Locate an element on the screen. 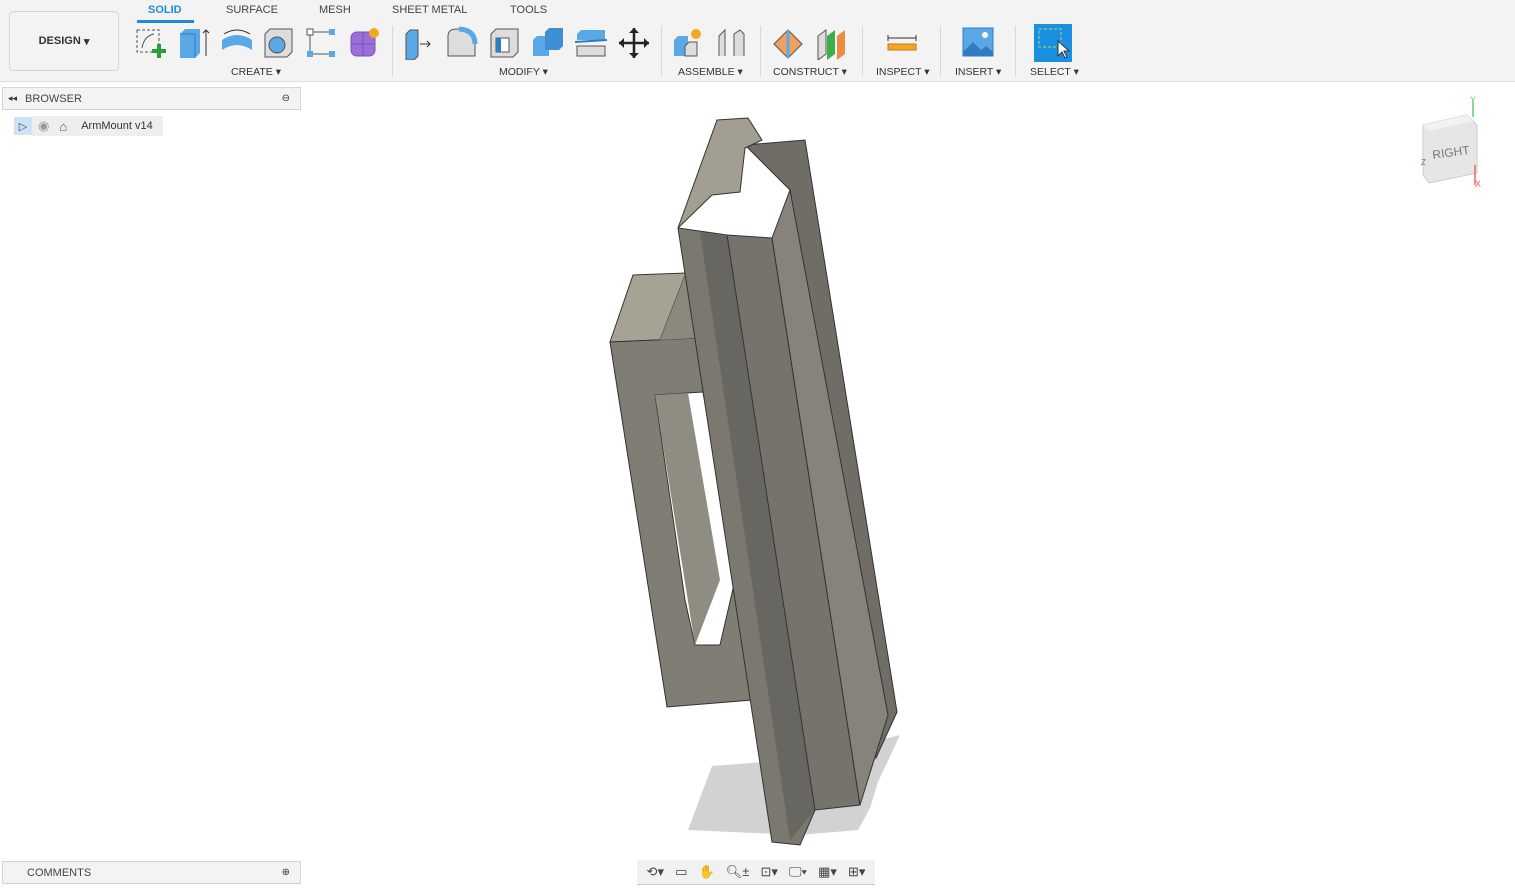 The width and height of the screenshot is (1515, 891). add-comment-icon: ⊕ is located at coordinates (286, 872).